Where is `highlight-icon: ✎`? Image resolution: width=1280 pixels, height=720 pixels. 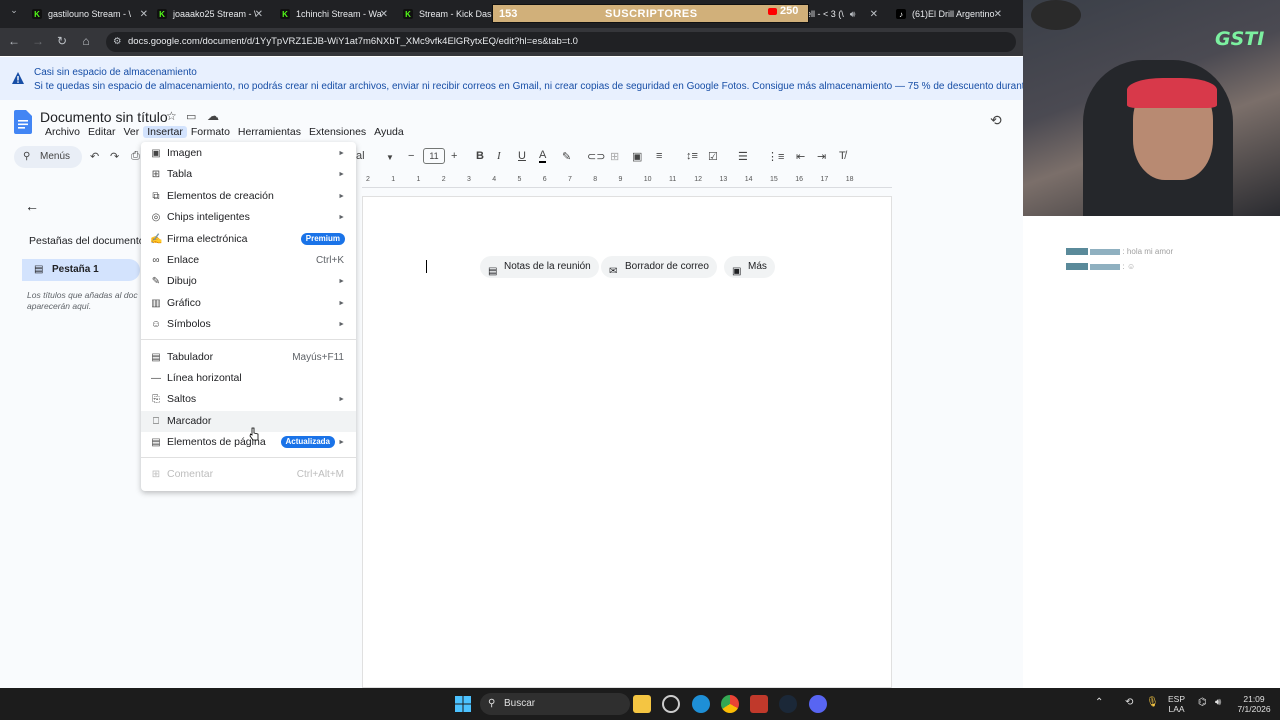 highlight-icon: ✎ is located at coordinates (566, 156).